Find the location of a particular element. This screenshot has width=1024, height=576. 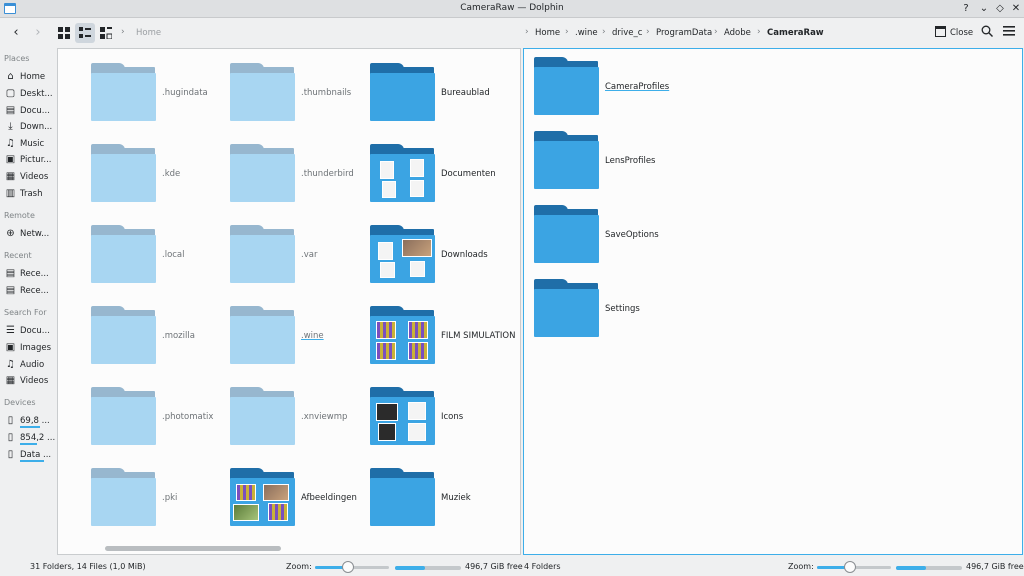

left-zoom-slider is located at coordinates (352, 567).